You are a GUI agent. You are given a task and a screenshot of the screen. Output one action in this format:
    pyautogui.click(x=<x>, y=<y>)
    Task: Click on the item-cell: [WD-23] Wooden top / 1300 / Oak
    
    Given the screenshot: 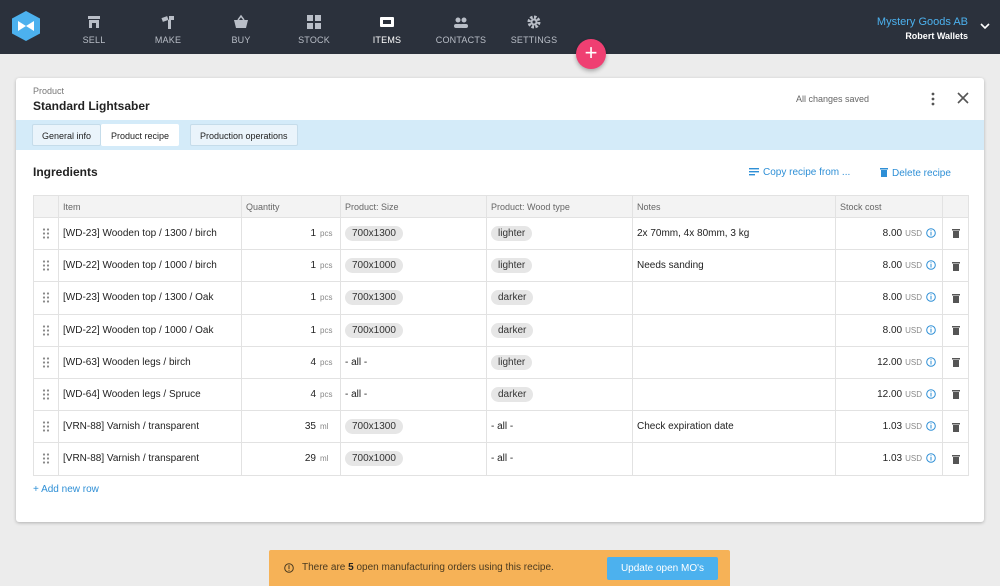 What is the action you would take?
    pyautogui.click(x=150, y=298)
    